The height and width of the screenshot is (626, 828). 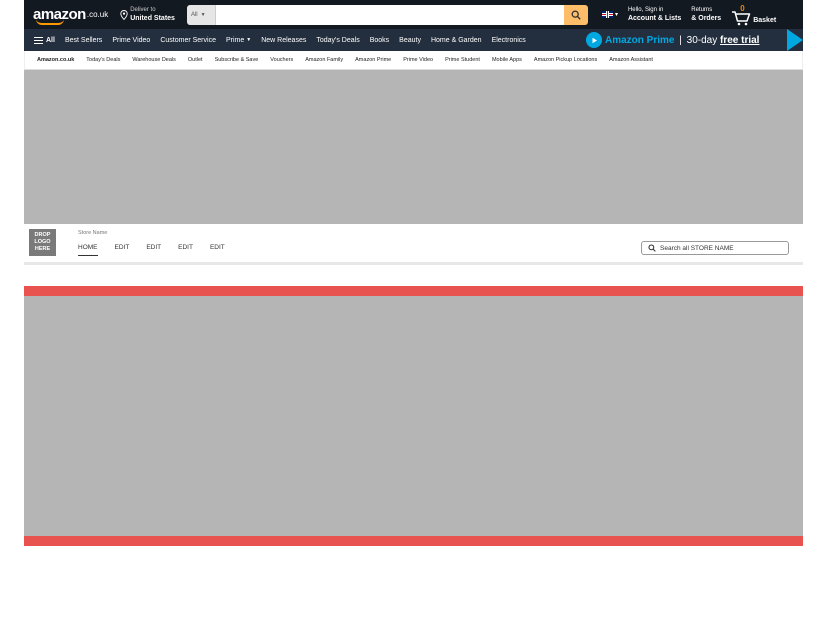 I want to click on store-logo-placeholder: DROP LOGO HERE, so click(x=42, y=242).